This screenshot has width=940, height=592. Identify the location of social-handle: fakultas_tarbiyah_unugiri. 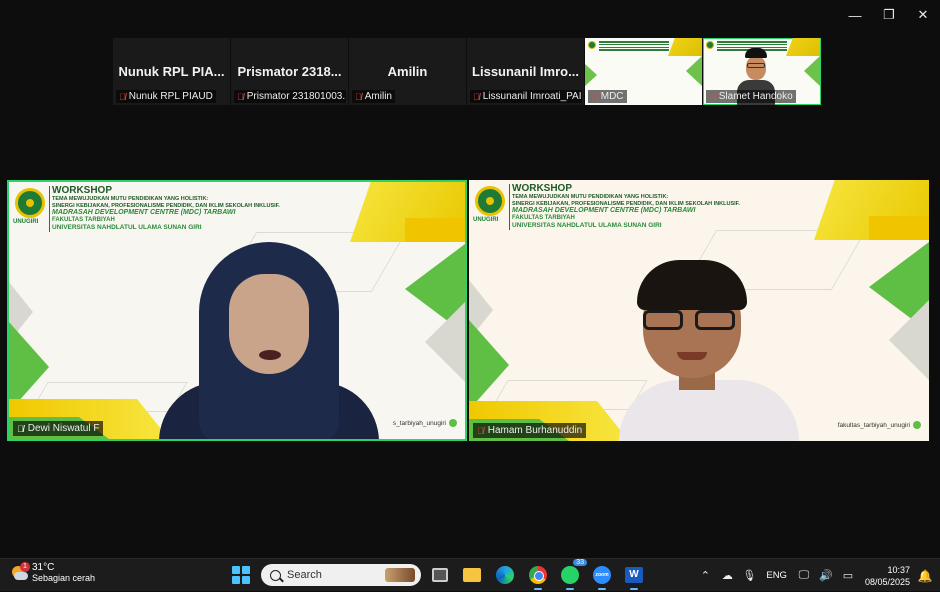
(879, 425).